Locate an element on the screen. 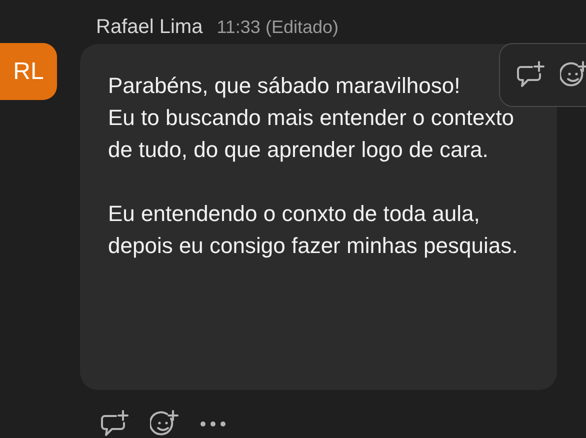 The image size is (586, 438). message-text: Parabéns, que sábado maravilhoso! Eu to buscando mais entender o contexto de tudo, do que aprender logo de cara. is located at coordinates (312, 118).